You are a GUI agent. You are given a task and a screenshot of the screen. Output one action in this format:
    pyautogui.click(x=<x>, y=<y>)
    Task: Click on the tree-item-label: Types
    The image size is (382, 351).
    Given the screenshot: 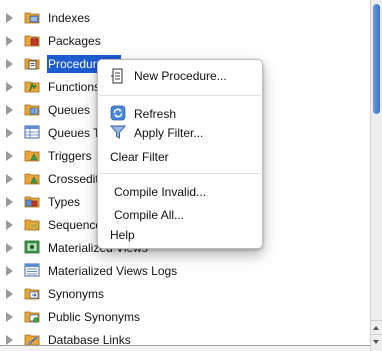 What is the action you would take?
    pyautogui.click(x=64, y=202)
    